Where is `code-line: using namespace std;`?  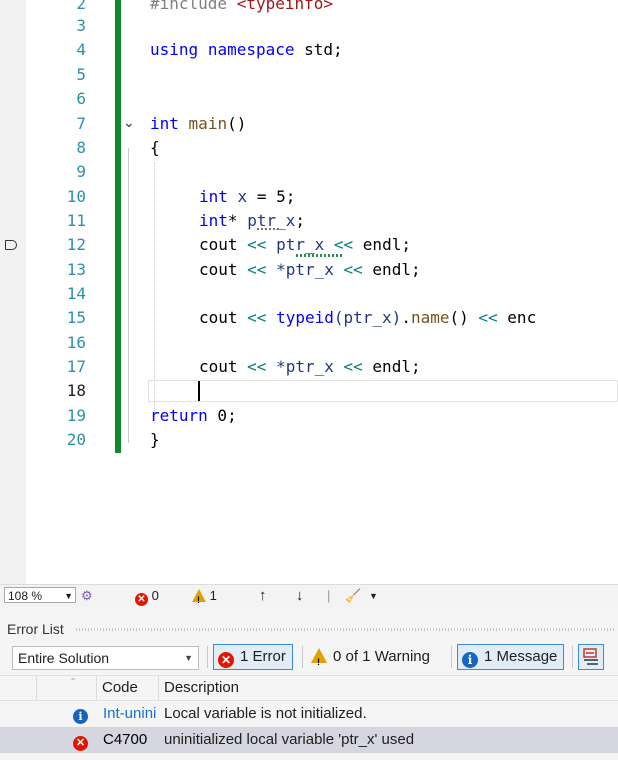
code-line: using namespace std; is located at coordinates (246, 50).